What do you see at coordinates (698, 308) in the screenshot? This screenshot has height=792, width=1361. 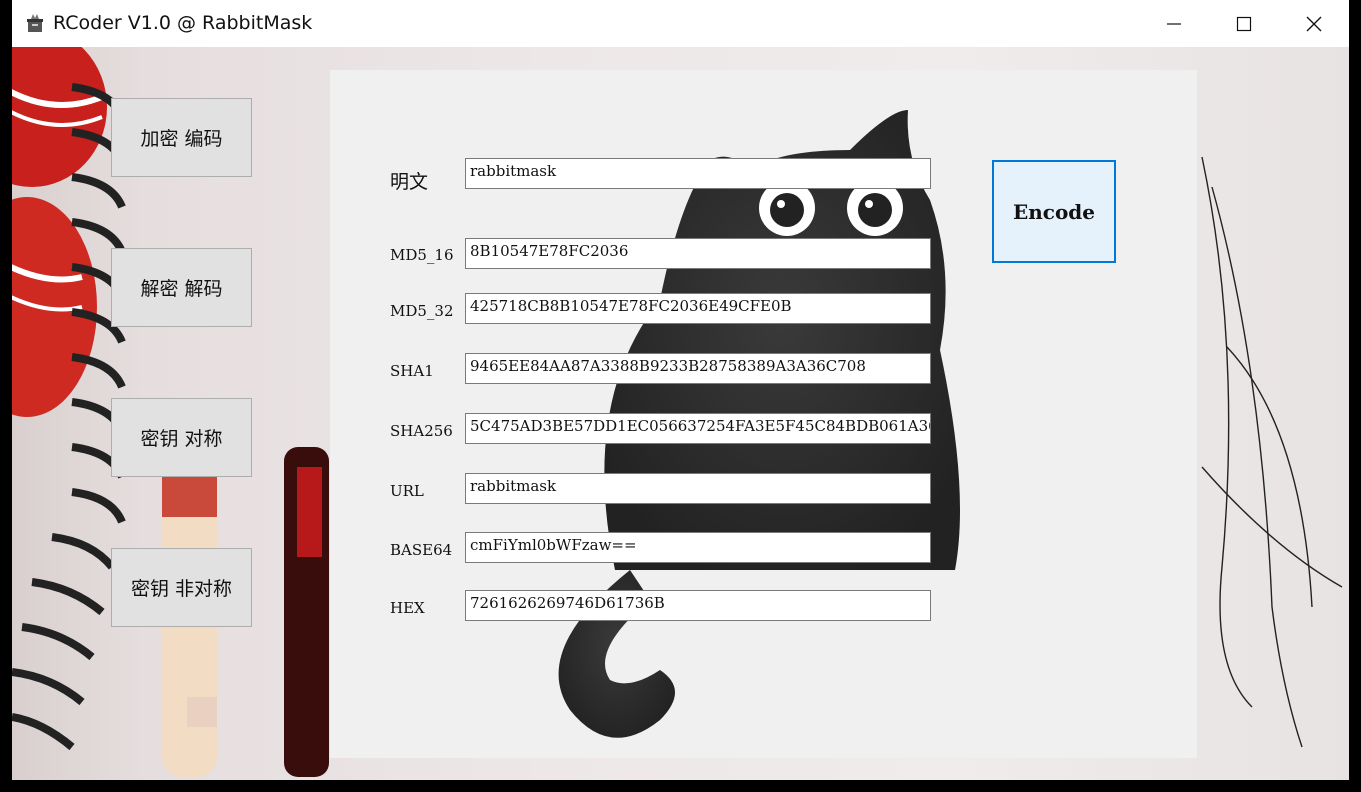 I see `md5-32-output: 425718CB8B10547E78FC2036E49CFE0B` at bounding box center [698, 308].